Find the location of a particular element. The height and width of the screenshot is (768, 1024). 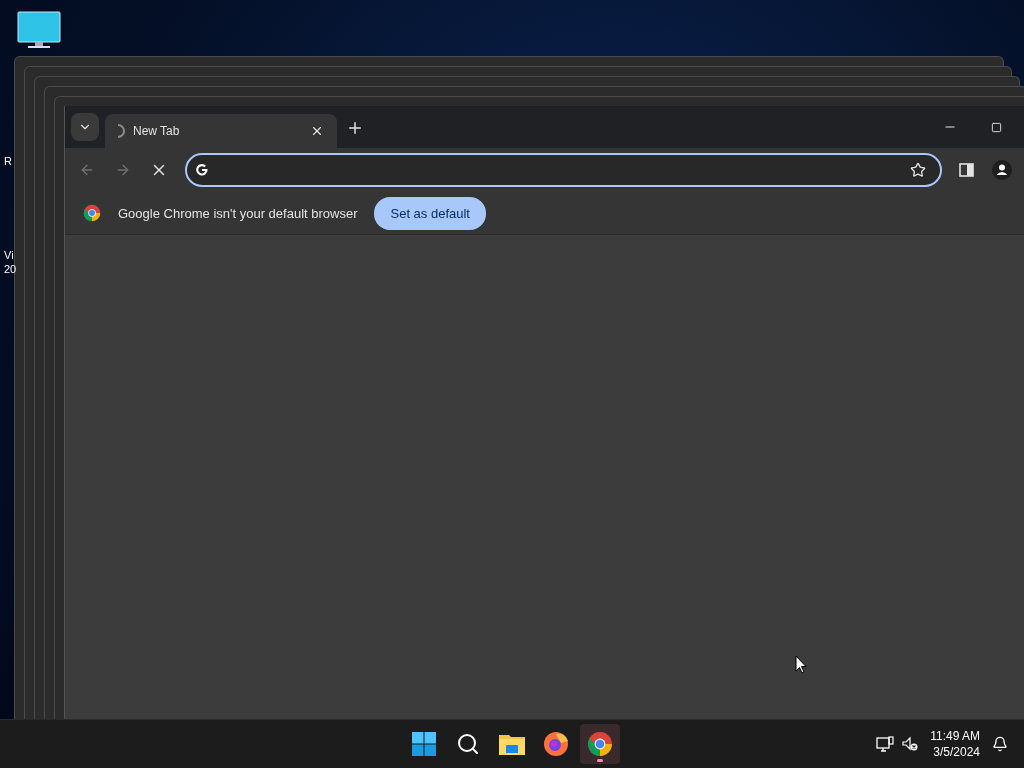

clock: 11:49 AM 3/5/2024 is located at coordinates (955, 744).